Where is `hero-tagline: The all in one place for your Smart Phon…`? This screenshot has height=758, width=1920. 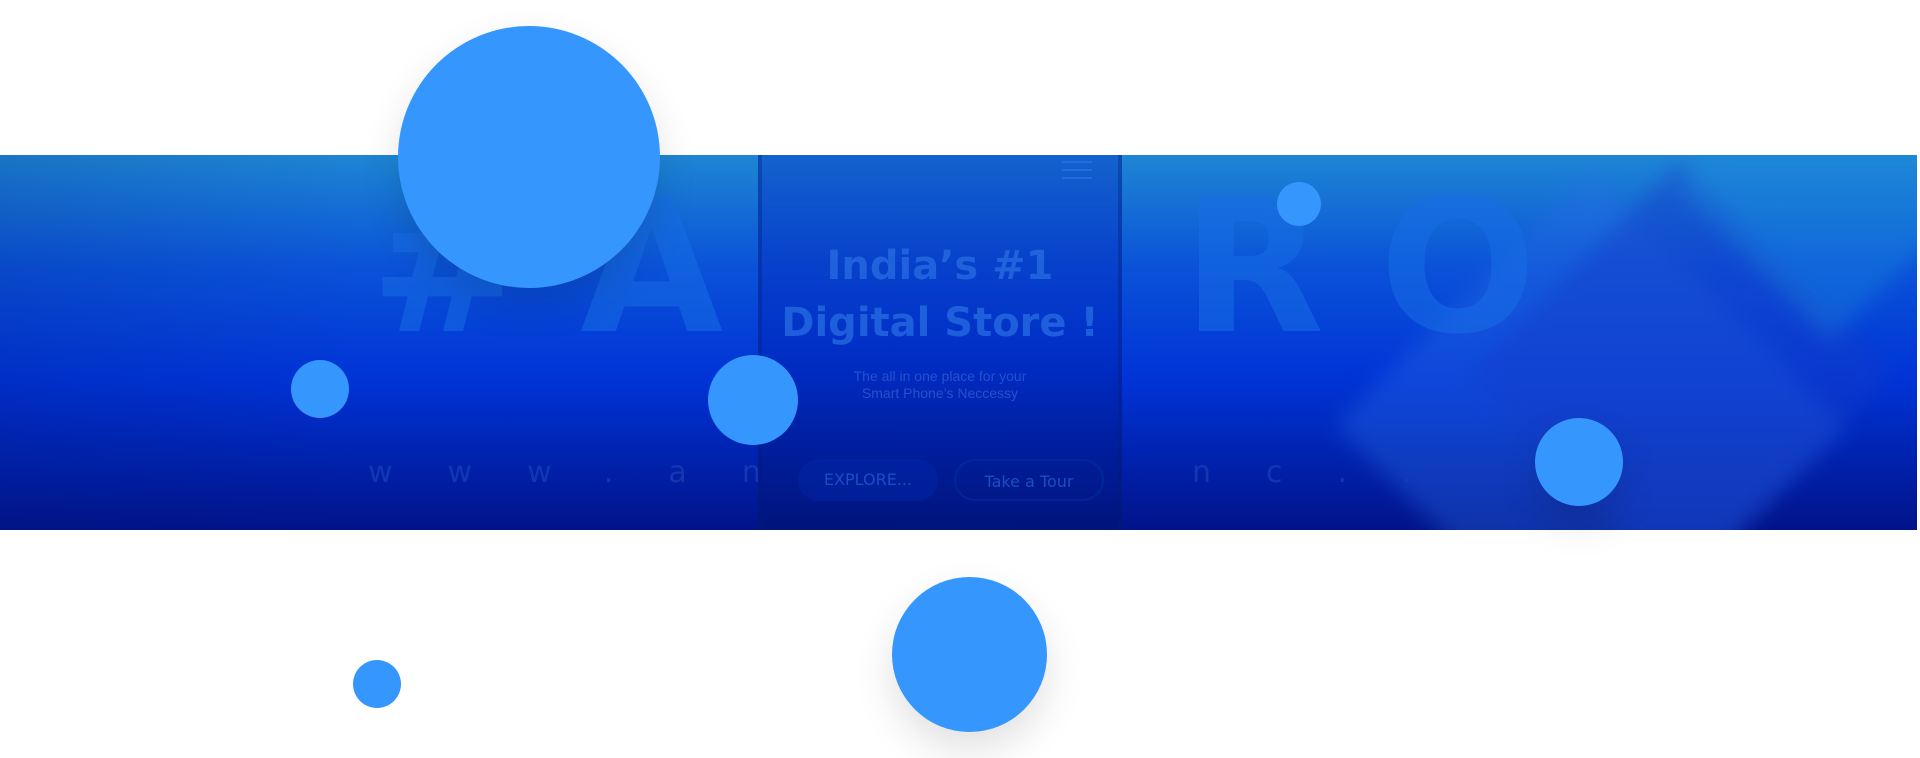
hero-tagline: The all in one place for your Smart Phon… is located at coordinates (940, 385).